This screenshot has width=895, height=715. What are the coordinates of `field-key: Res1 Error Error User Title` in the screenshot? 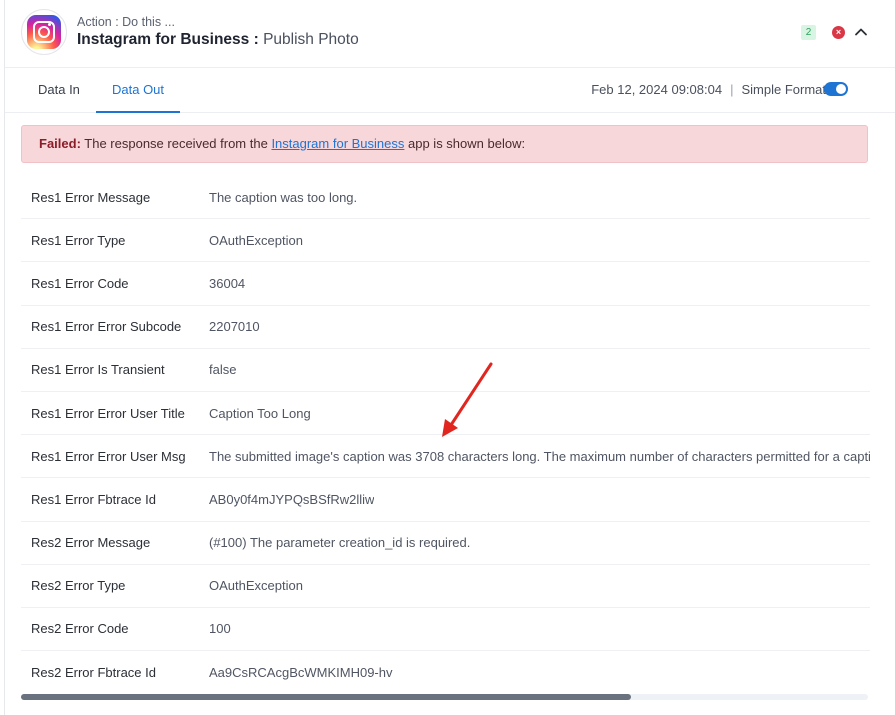 It's located at (108, 413).